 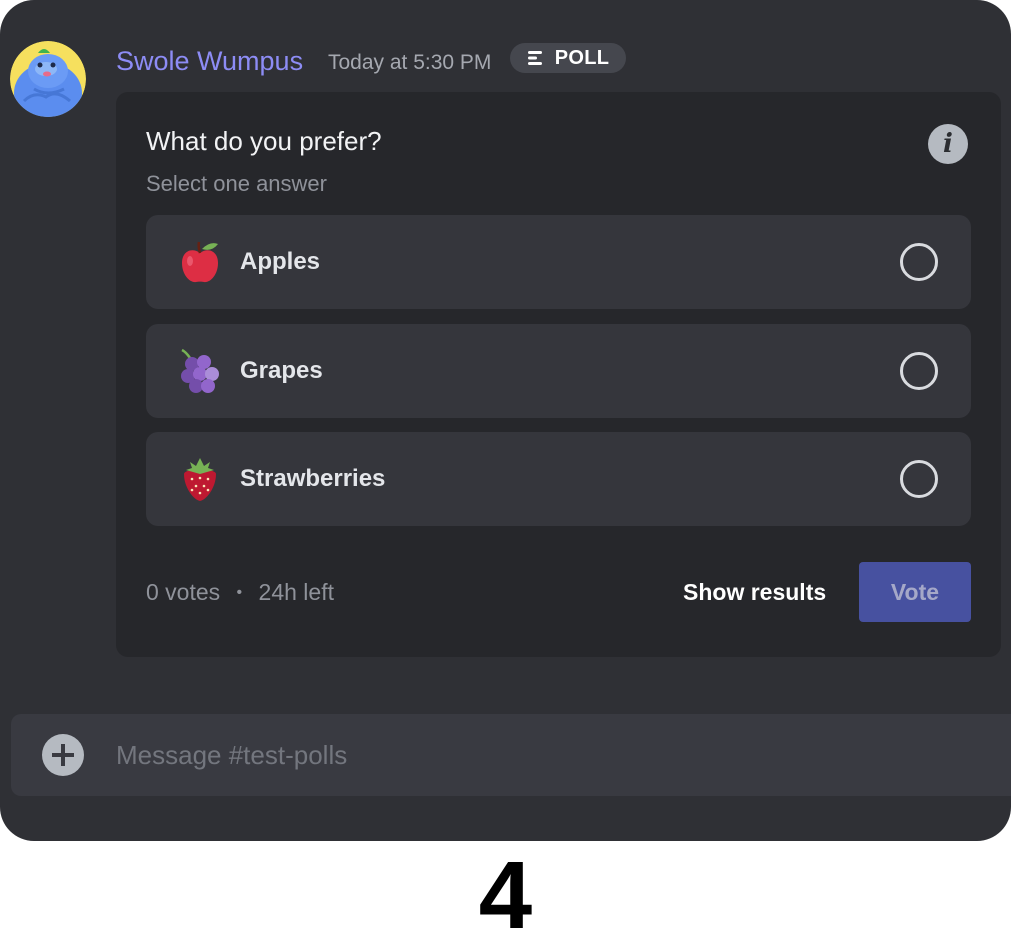 I want to click on answer-label: Strawberries, so click(x=313, y=478).